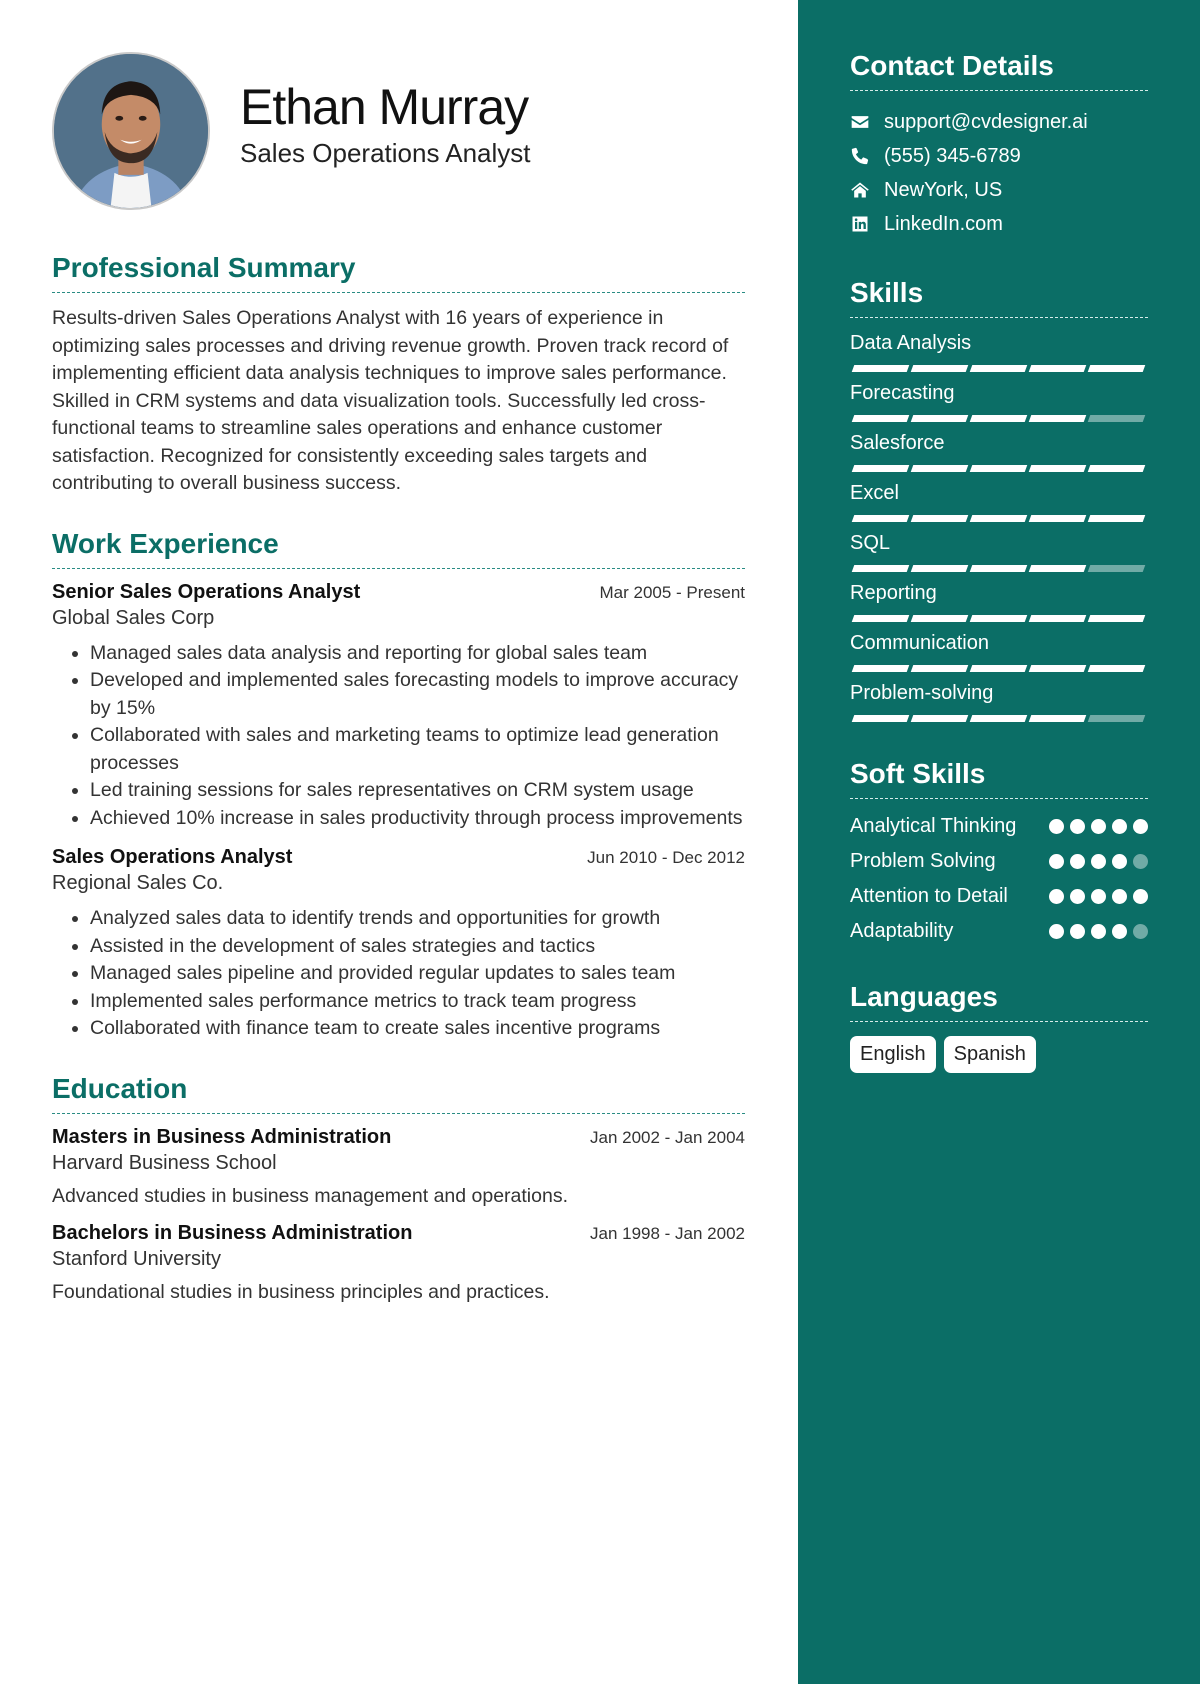 This screenshot has width=1200, height=1684. What do you see at coordinates (867, 156) in the screenshot?
I see `phone-icon` at bounding box center [867, 156].